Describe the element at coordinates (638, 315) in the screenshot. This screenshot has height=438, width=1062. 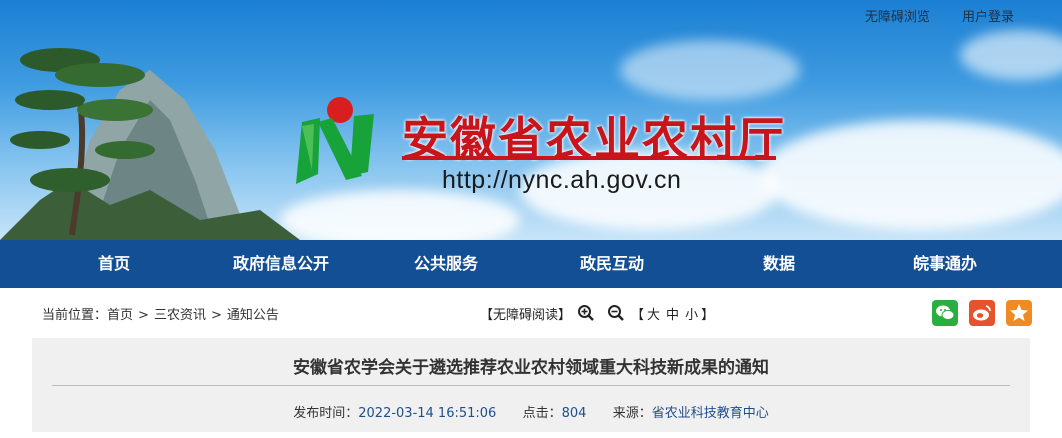
I see `font-size-bracket-open: 【` at that location.